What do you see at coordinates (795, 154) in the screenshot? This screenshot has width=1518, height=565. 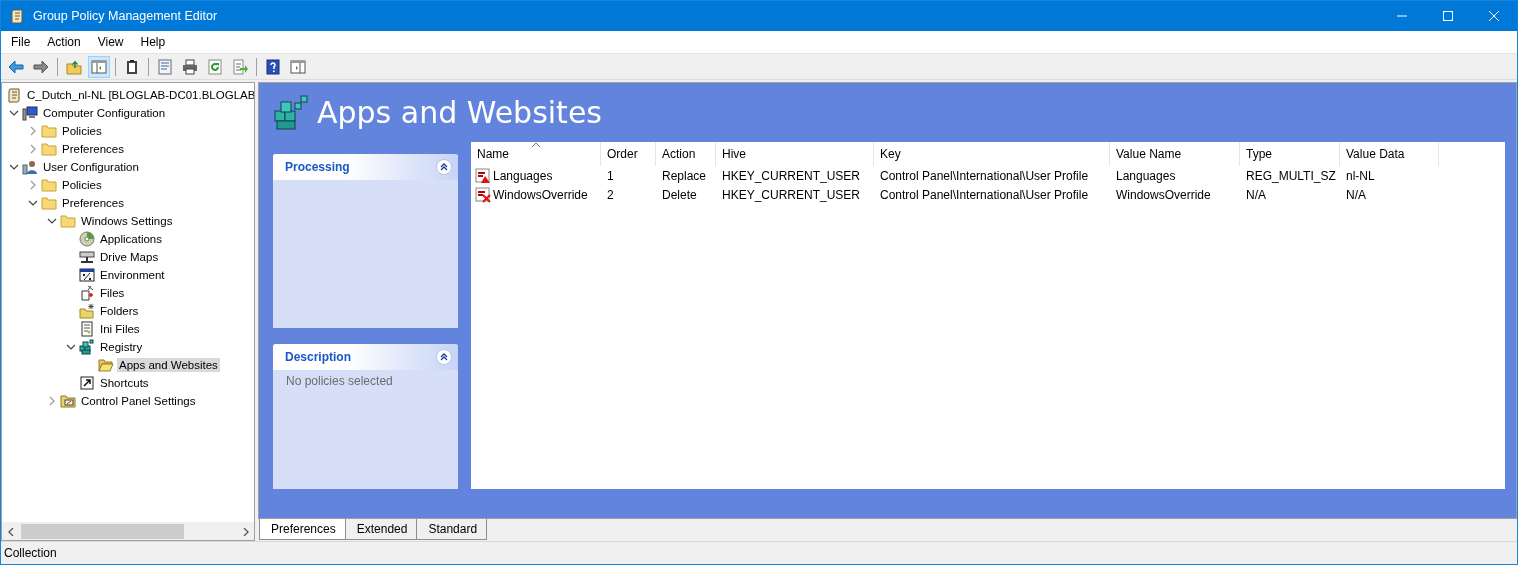 I see `column-header: Hive` at bounding box center [795, 154].